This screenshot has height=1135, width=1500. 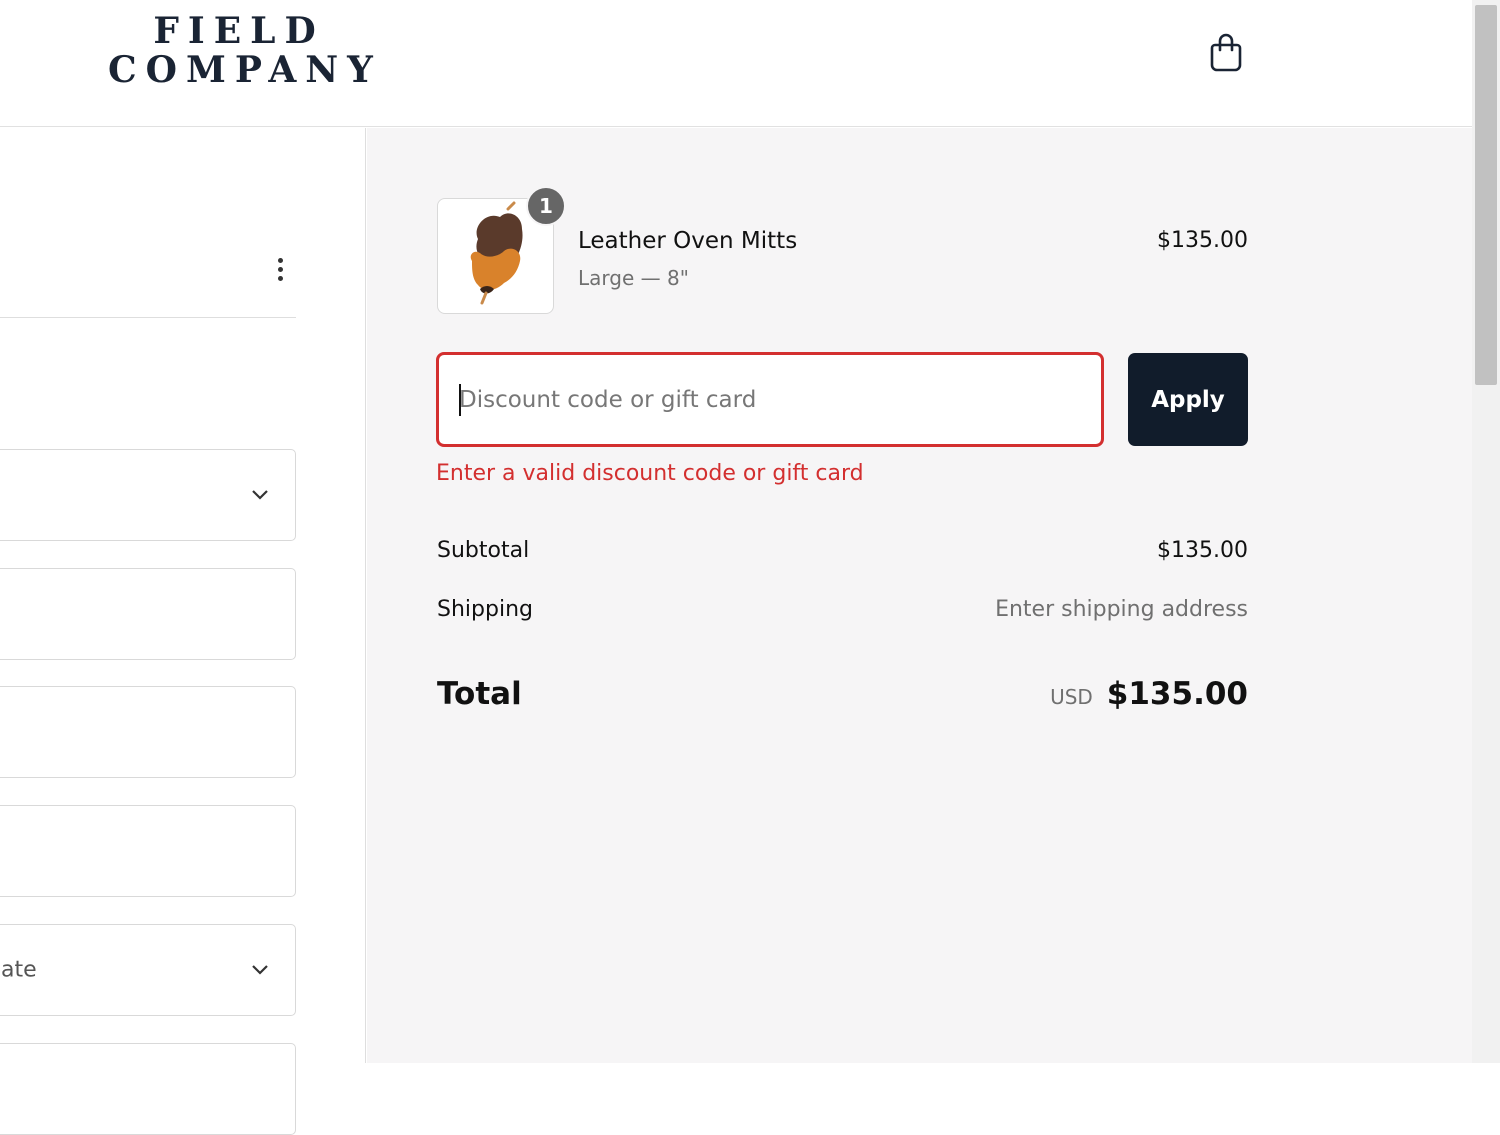 I want to click on total-value: $135.00, so click(x=1177, y=694).